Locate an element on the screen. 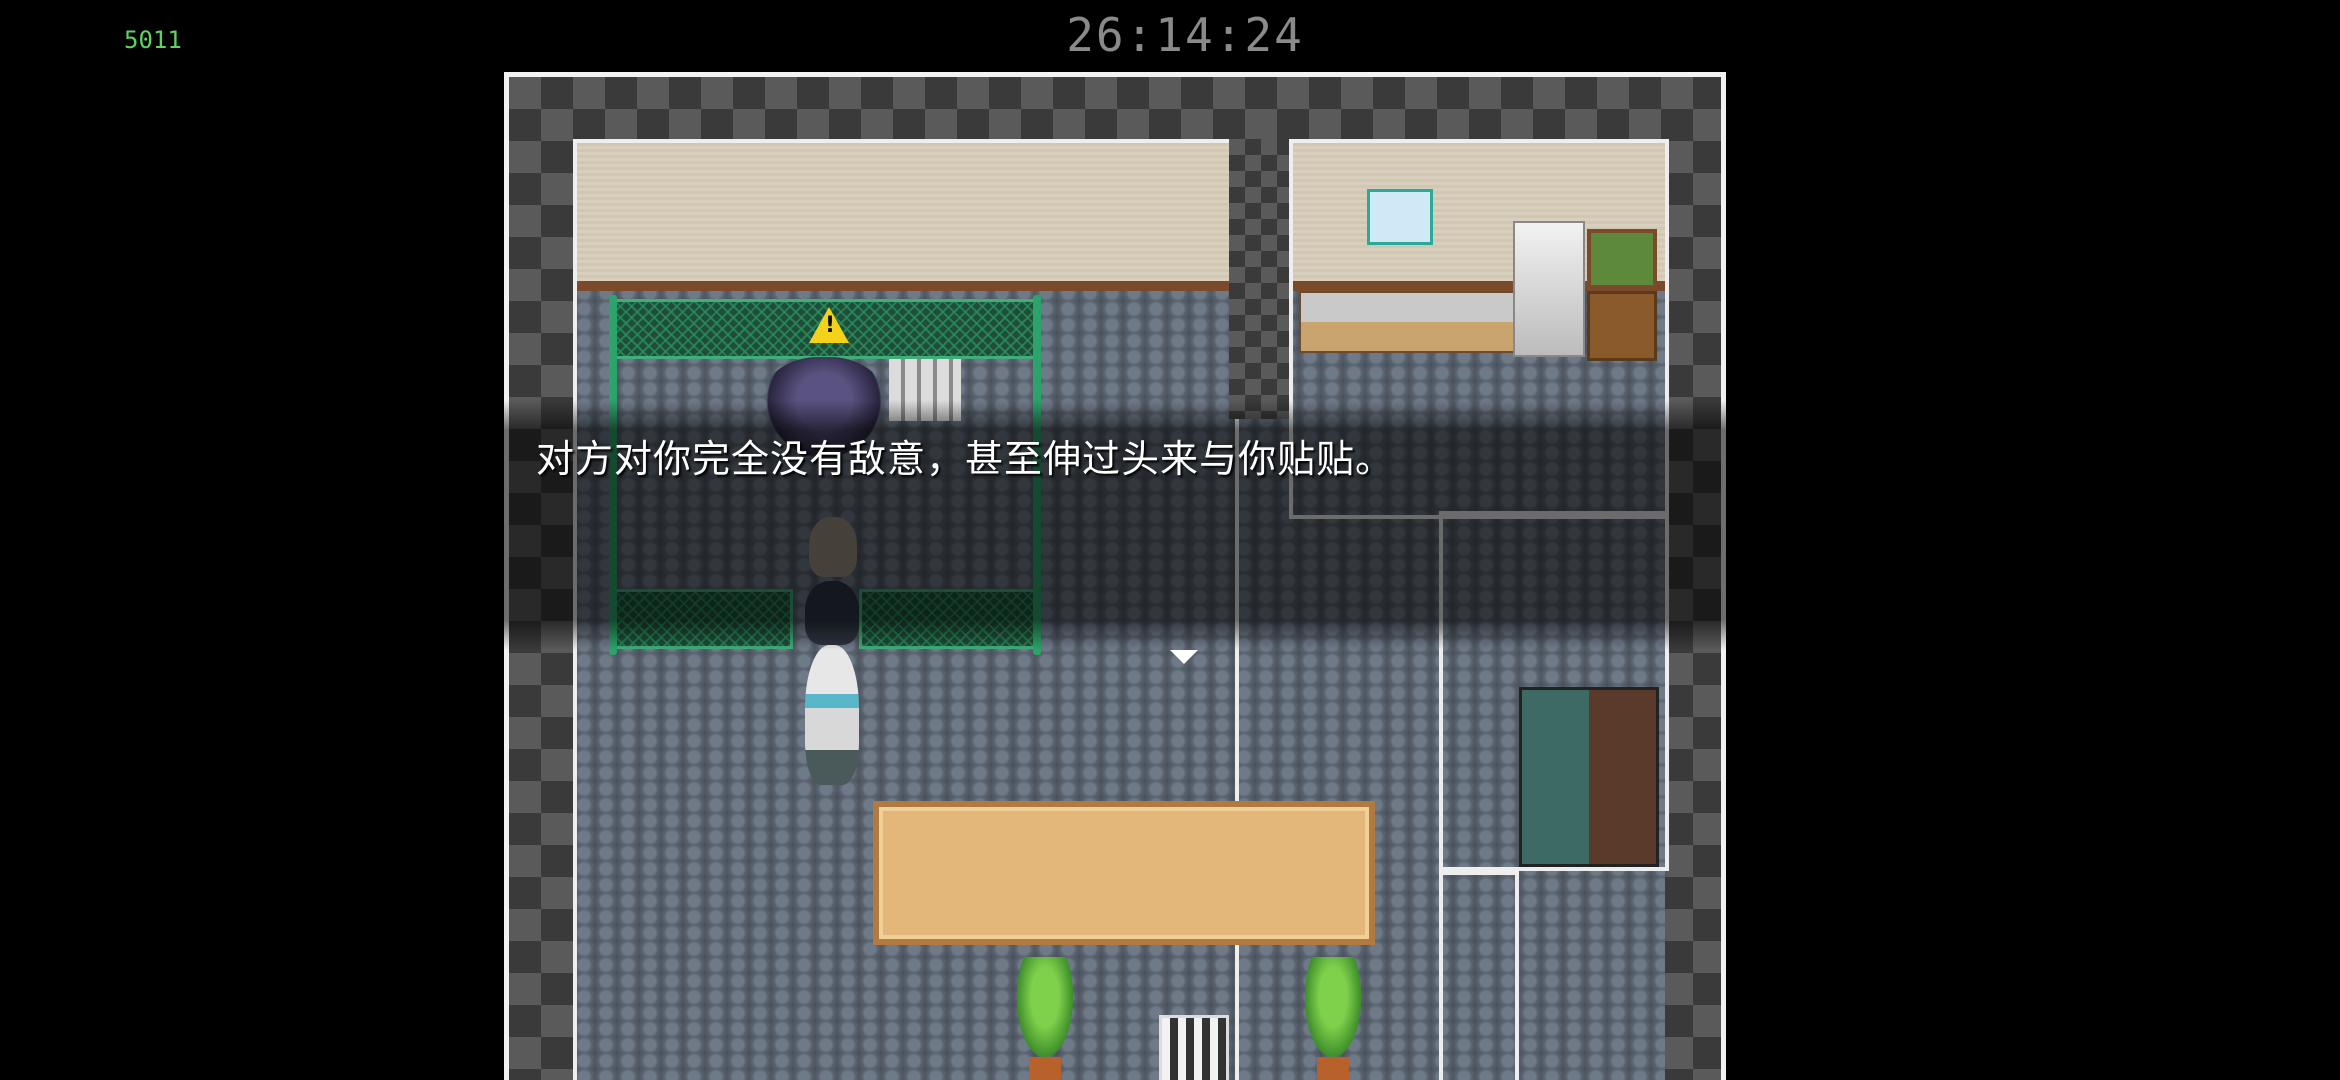  dialog-message: 对方对你完全没有敌意，甚至伸过头来与你贴贴。 is located at coordinates (965, 459).